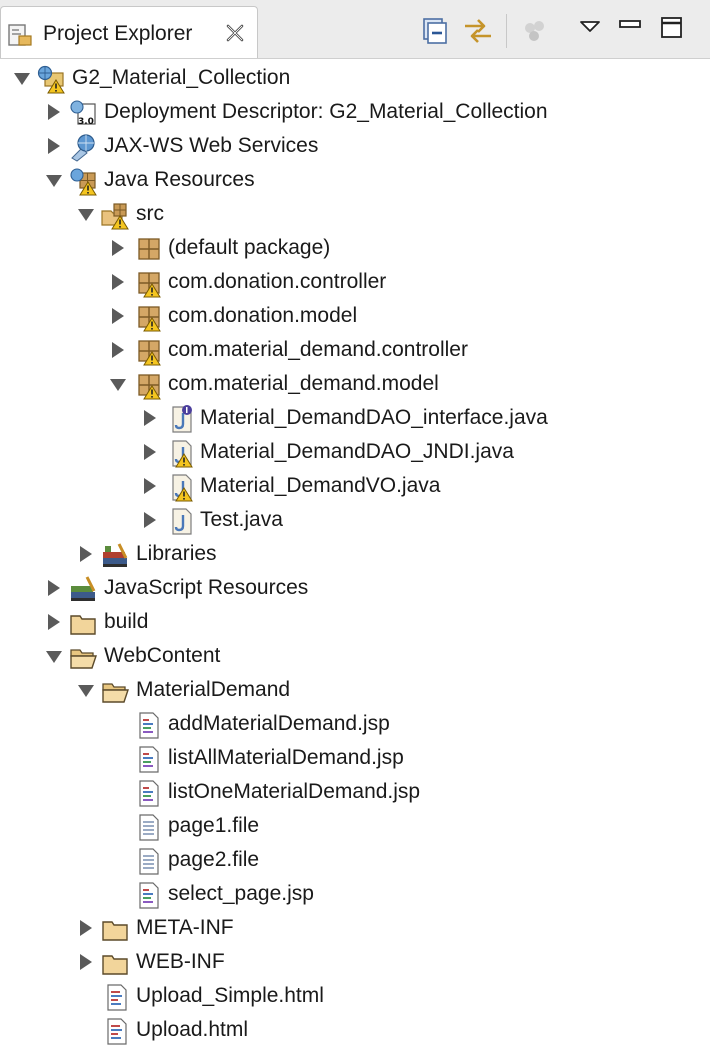 The width and height of the screenshot is (710, 1052). I want to click on tree-item-label: addMaterialDemand.jsp, so click(279, 723).